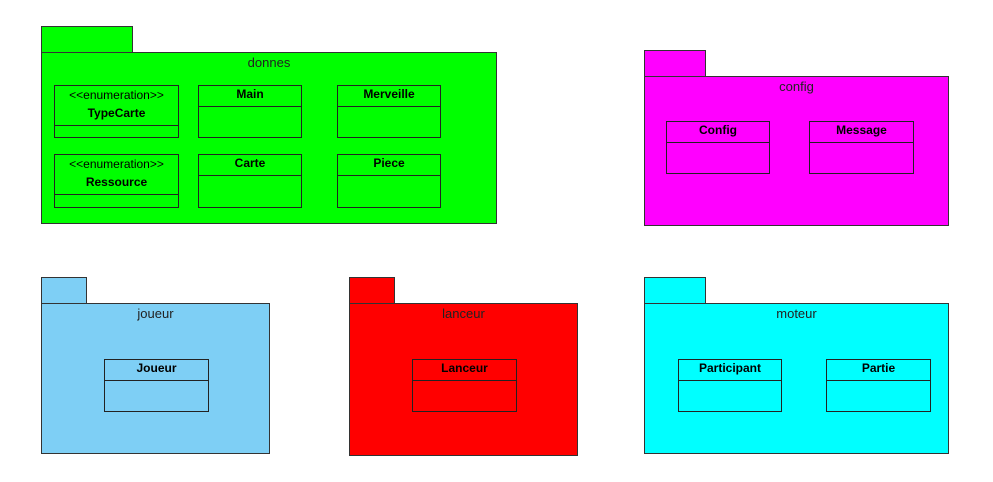  What do you see at coordinates (861, 130) in the screenshot?
I see `class-title: Message` at bounding box center [861, 130].